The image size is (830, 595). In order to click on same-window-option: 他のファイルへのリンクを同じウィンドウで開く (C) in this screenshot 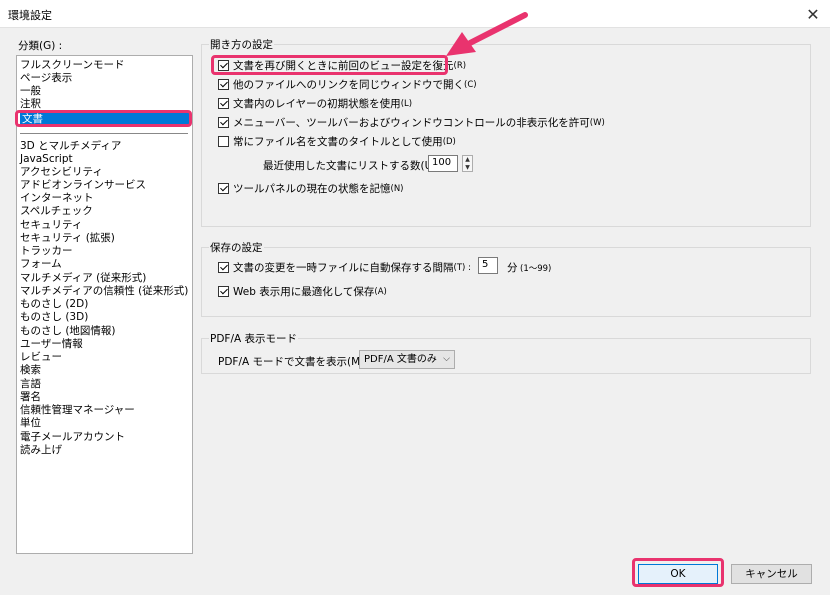, I will do `click(347, 84)`.